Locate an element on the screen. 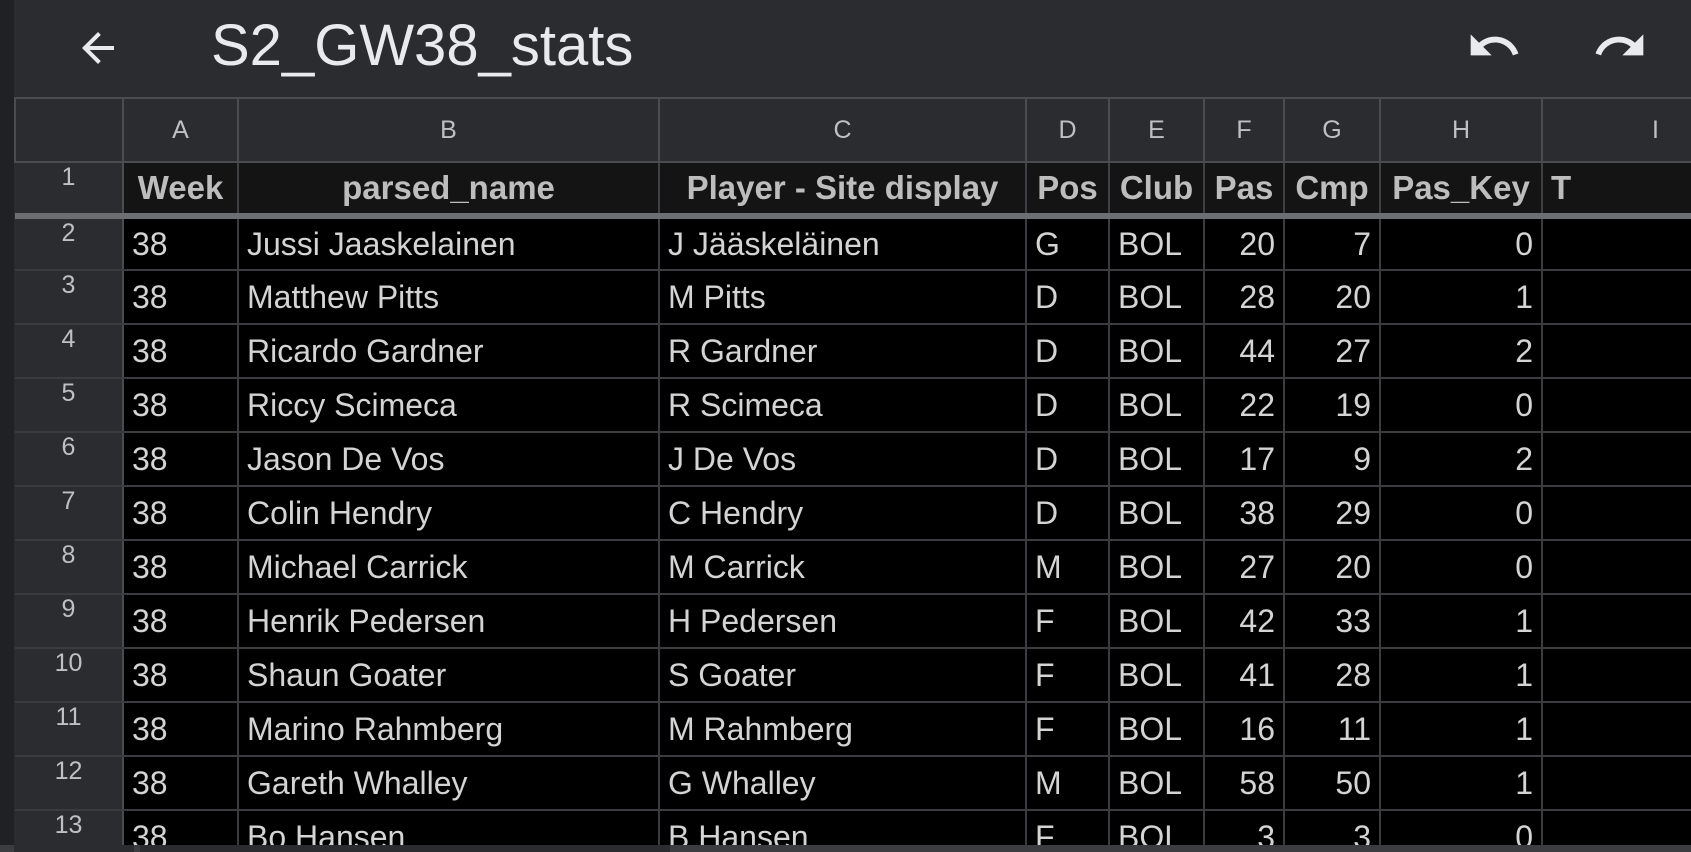 The width and height of the screenshot is (1691, 852). cell-player-display: M Pitts is located at coordinates (842, 297).